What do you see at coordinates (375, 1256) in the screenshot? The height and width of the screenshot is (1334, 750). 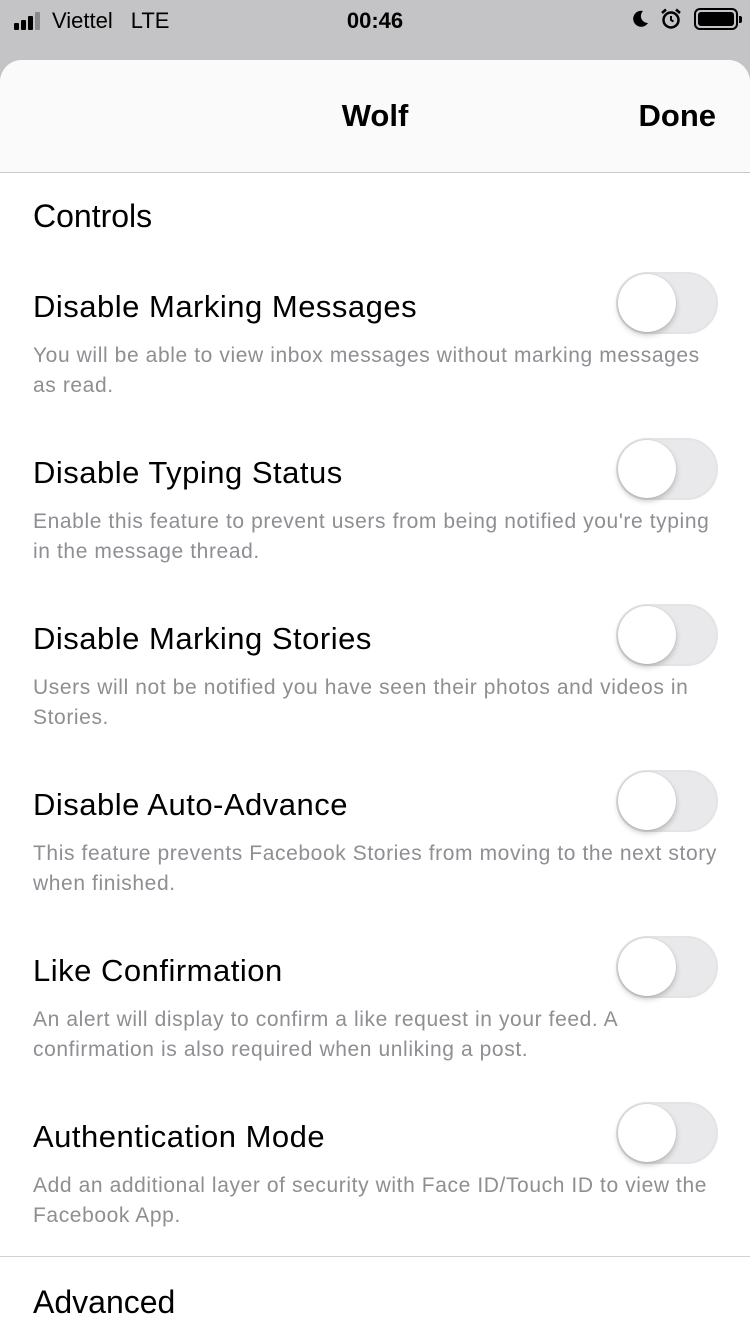 I see `section-divider` at bounding box center [375, 1256].